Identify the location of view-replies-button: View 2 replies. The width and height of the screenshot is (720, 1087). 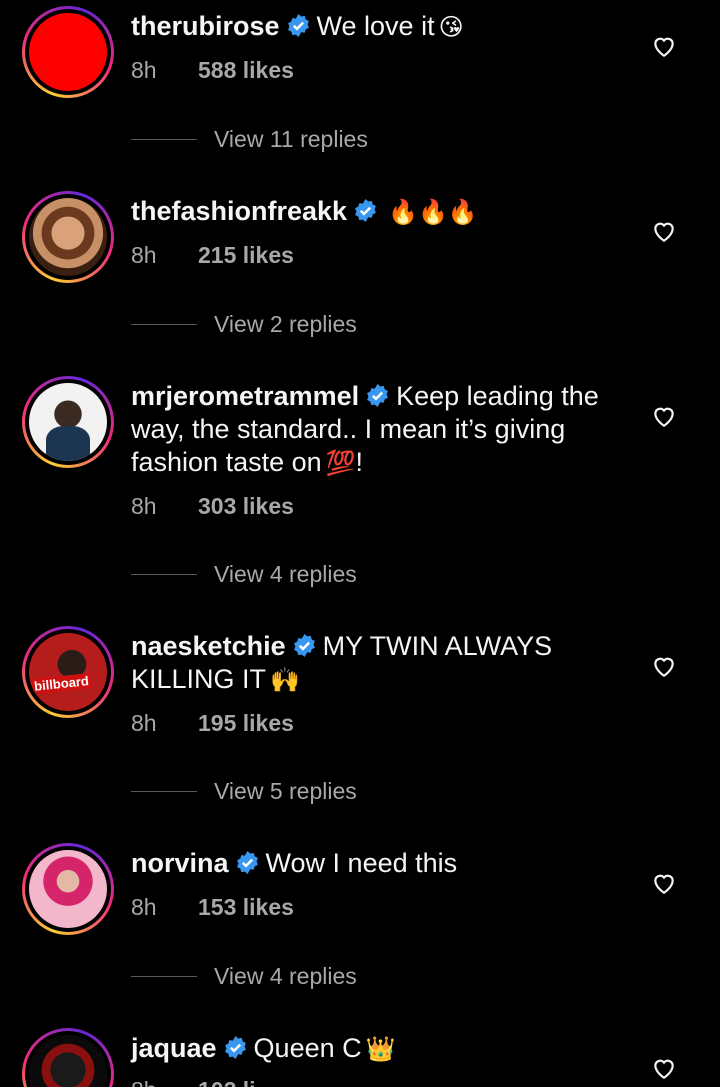
(244, 324).